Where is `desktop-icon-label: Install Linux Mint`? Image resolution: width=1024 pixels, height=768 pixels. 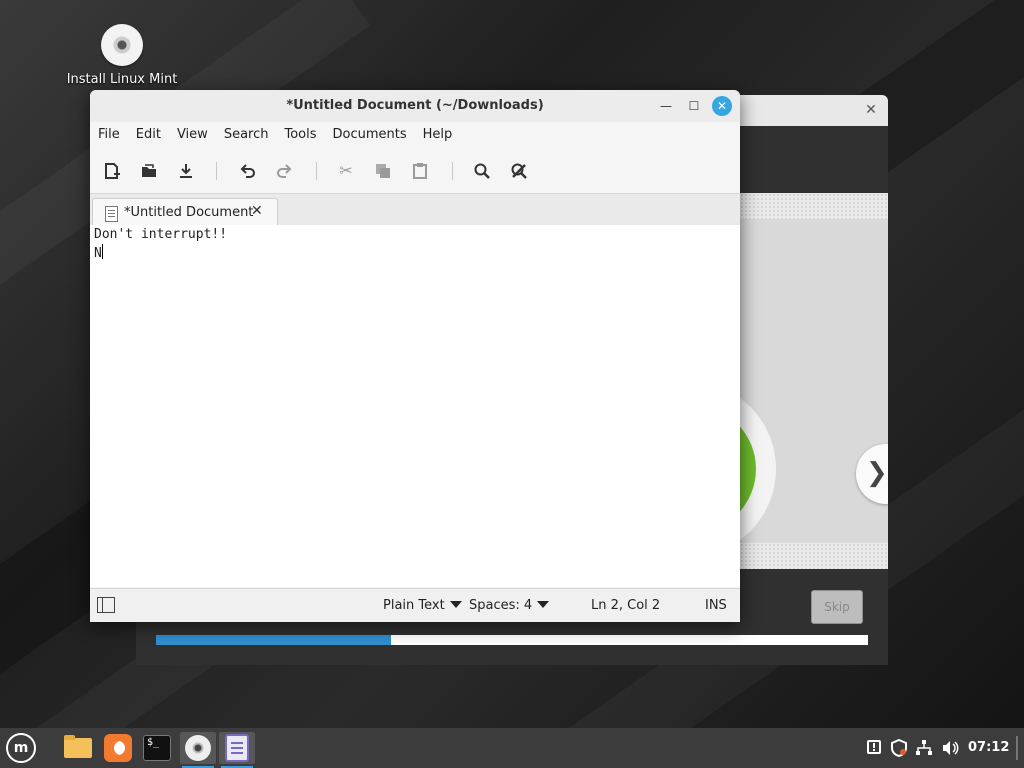
desktop-icon-label: Install Linux Mint is located at coordinates (122, 79).